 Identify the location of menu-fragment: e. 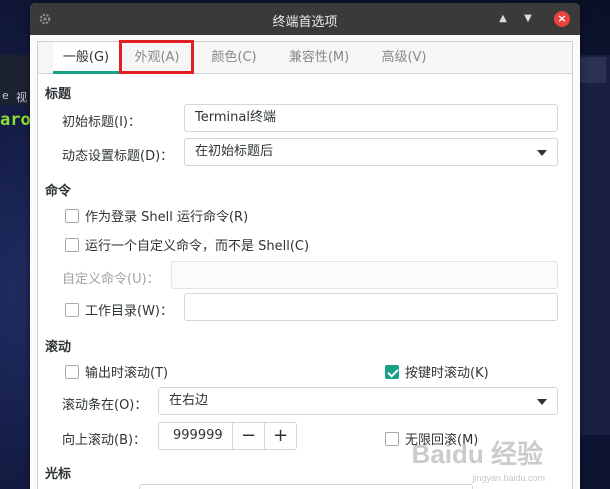
(5, 95).